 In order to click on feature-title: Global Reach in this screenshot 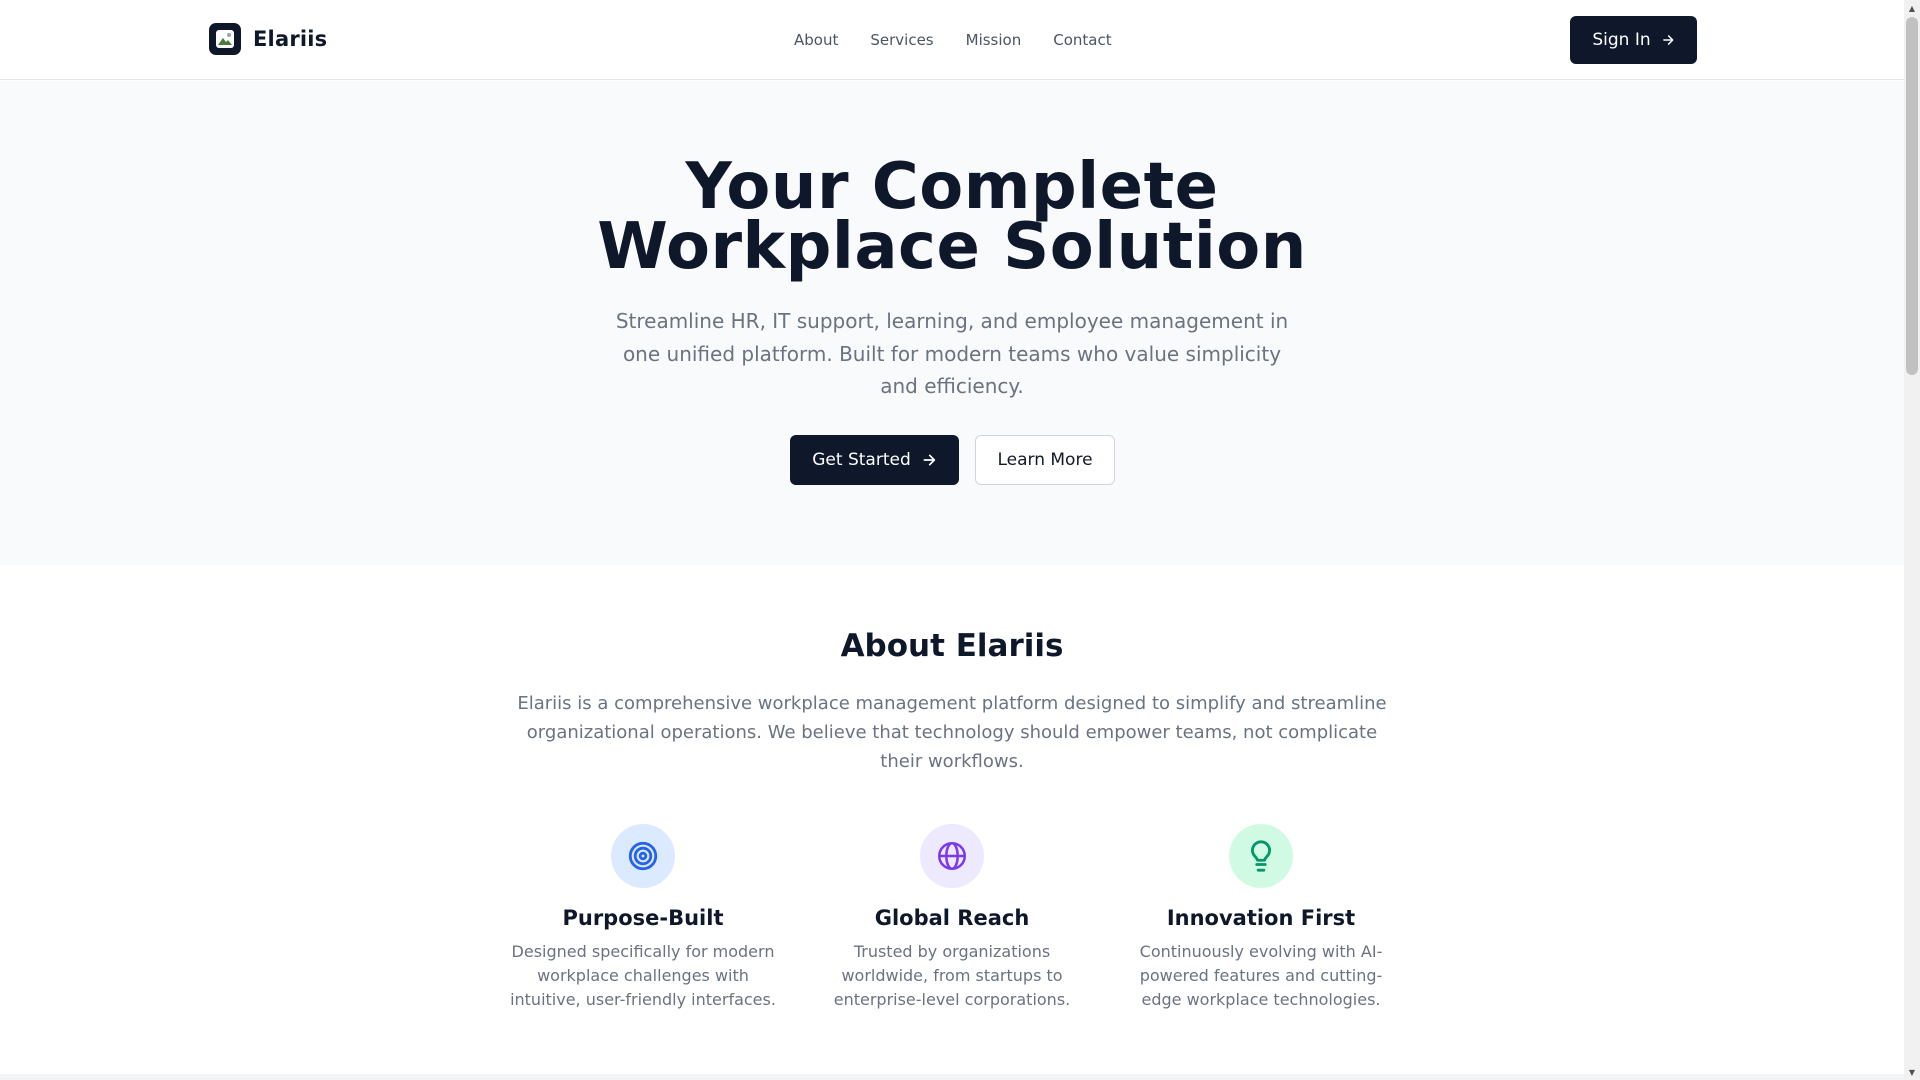, I will do `click(952, 918)`.